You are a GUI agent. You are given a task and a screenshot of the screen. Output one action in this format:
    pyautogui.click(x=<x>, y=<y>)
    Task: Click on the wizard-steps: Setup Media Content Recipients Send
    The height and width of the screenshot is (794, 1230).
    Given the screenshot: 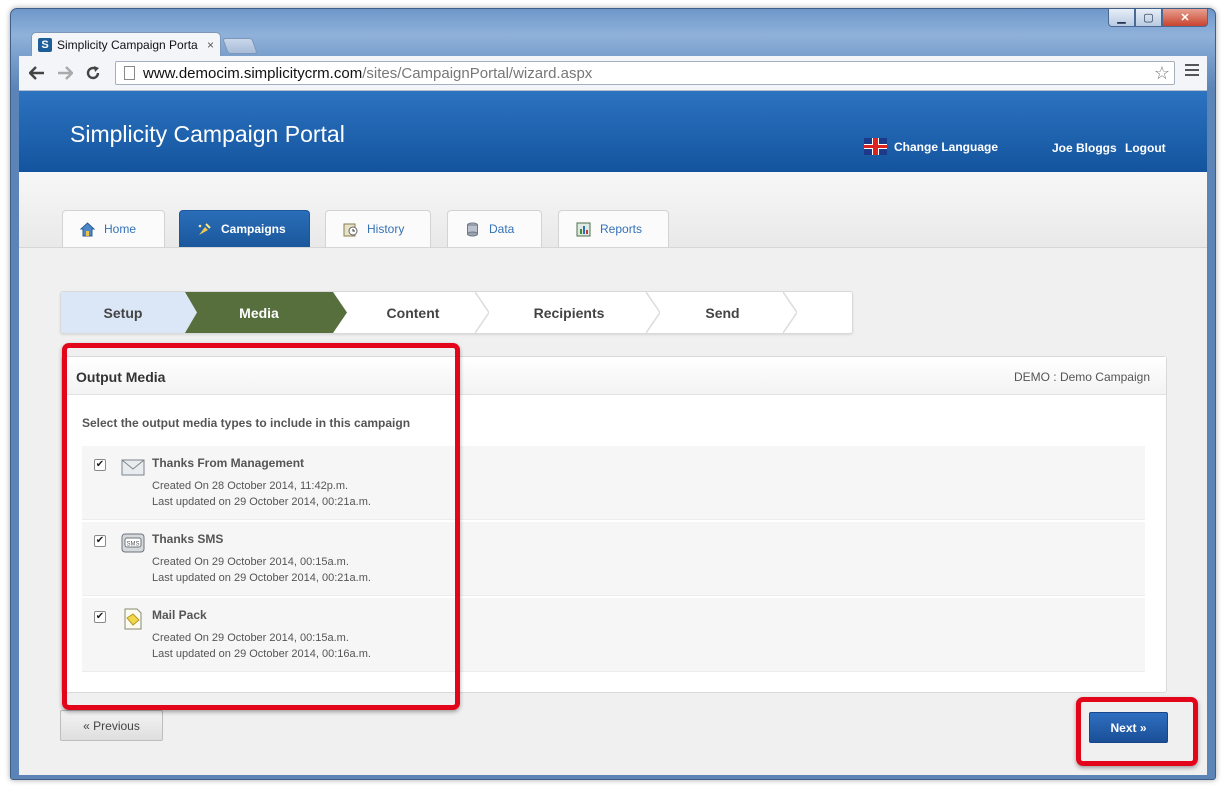 What is the action you would take?
    pyautogui.click(x=456, y=312)
    